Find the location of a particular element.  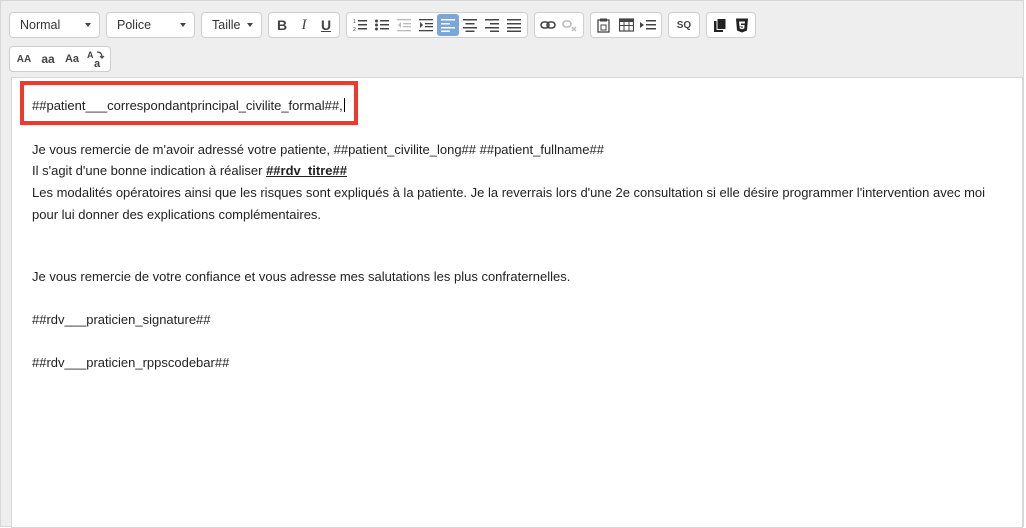

bold-button: B is located at coordinates (282, 25).